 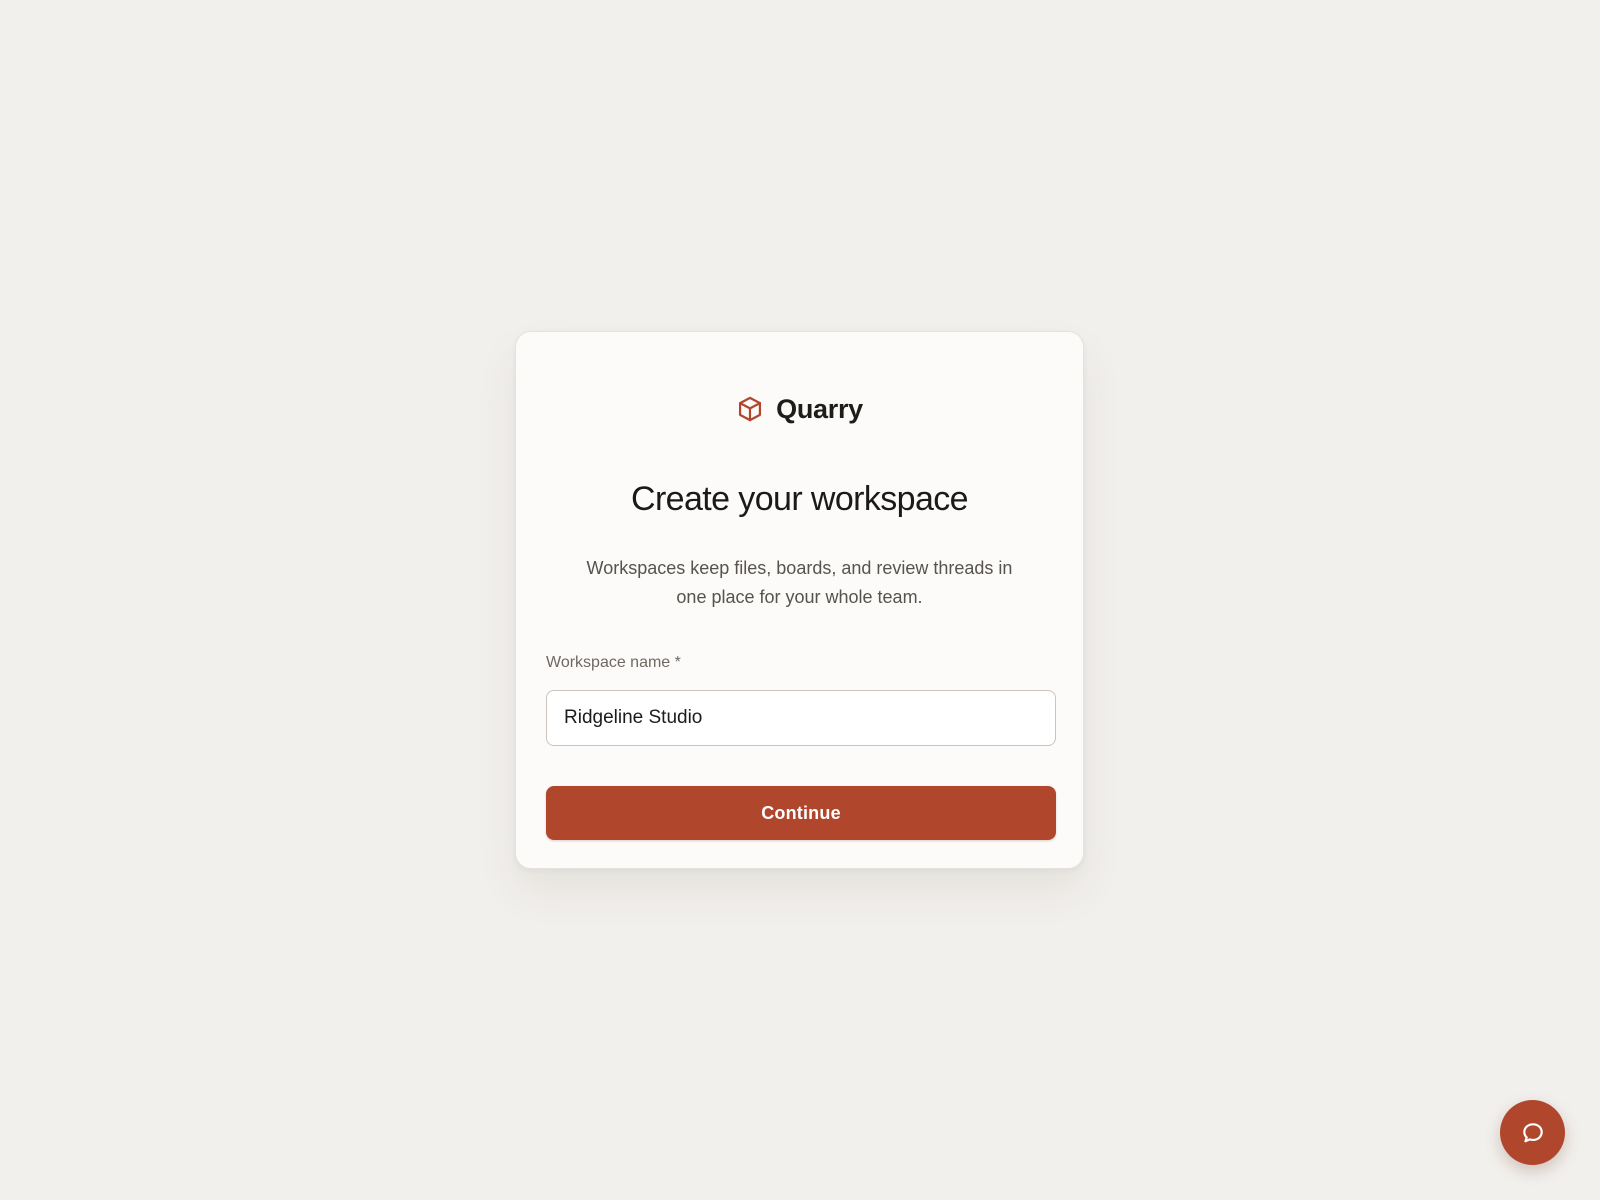 I want to click on chat-button, so click(x=1532, y=1132).